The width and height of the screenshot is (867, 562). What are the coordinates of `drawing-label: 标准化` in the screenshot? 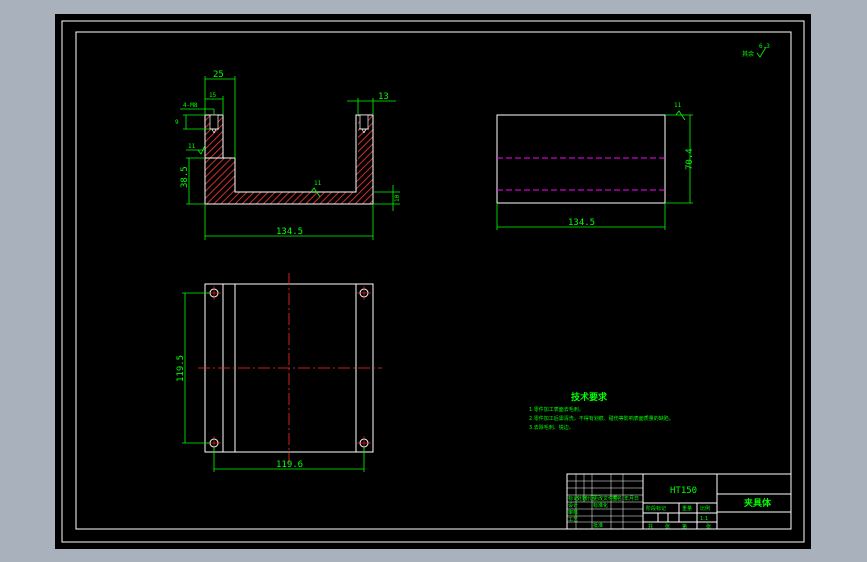 It's located at (600, 505).